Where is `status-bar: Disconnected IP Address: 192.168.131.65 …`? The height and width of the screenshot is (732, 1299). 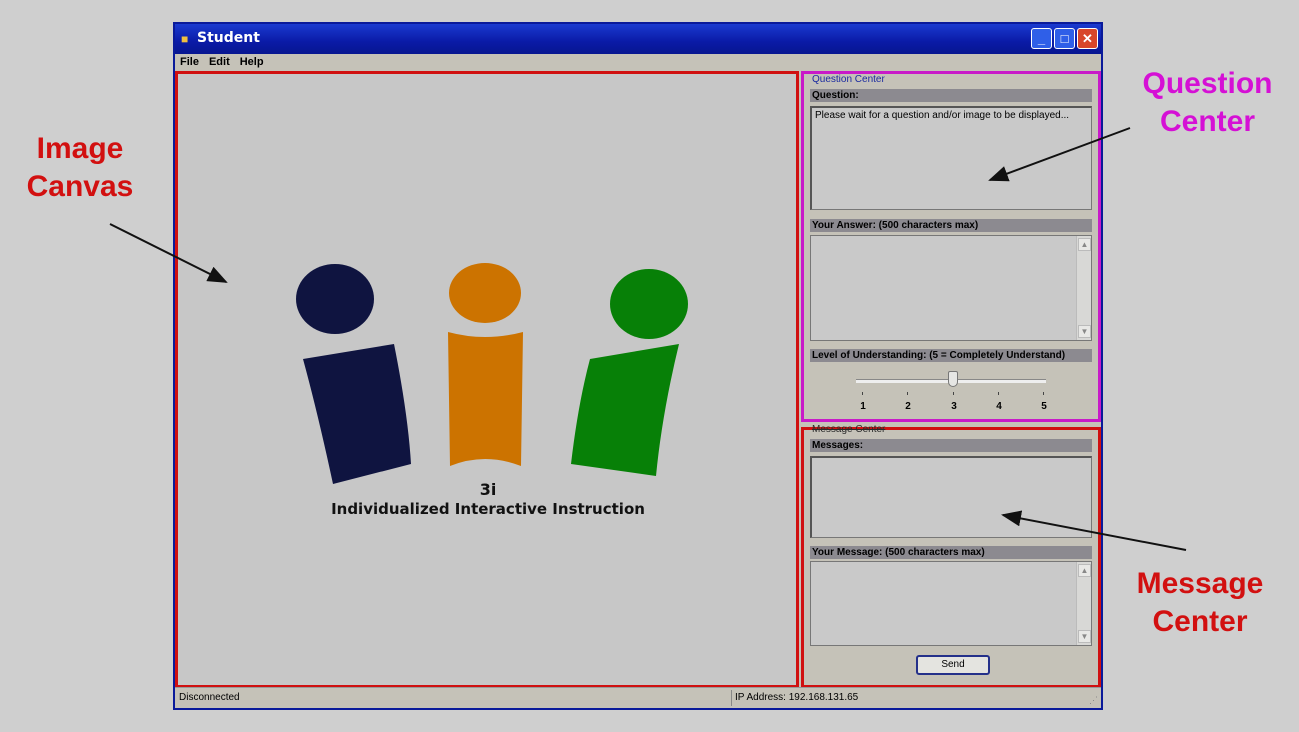
status-bar: Disconnected IP Address: 192.168.131.65 … is located at coordinates (638, 697).